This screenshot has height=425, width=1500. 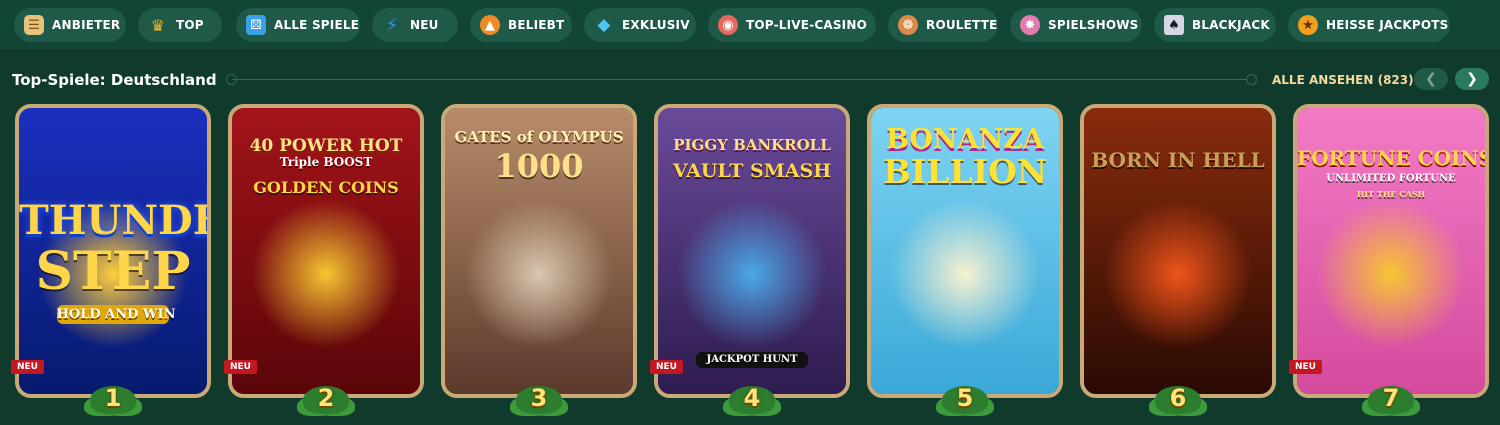 I want to click on chip-icon: ◉, so click(x=728, y=25).